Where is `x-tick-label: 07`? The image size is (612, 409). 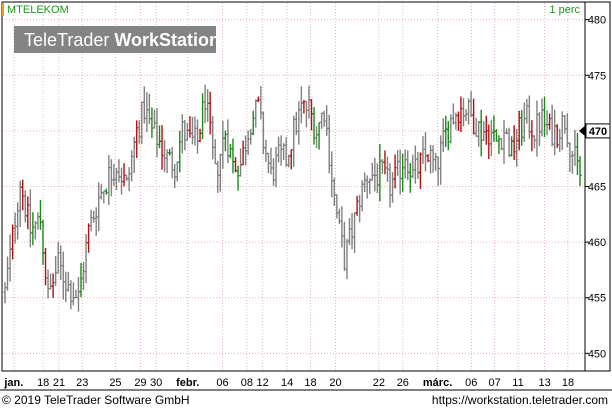
x-tick-label: 07 is located at coordinates (495, 383).